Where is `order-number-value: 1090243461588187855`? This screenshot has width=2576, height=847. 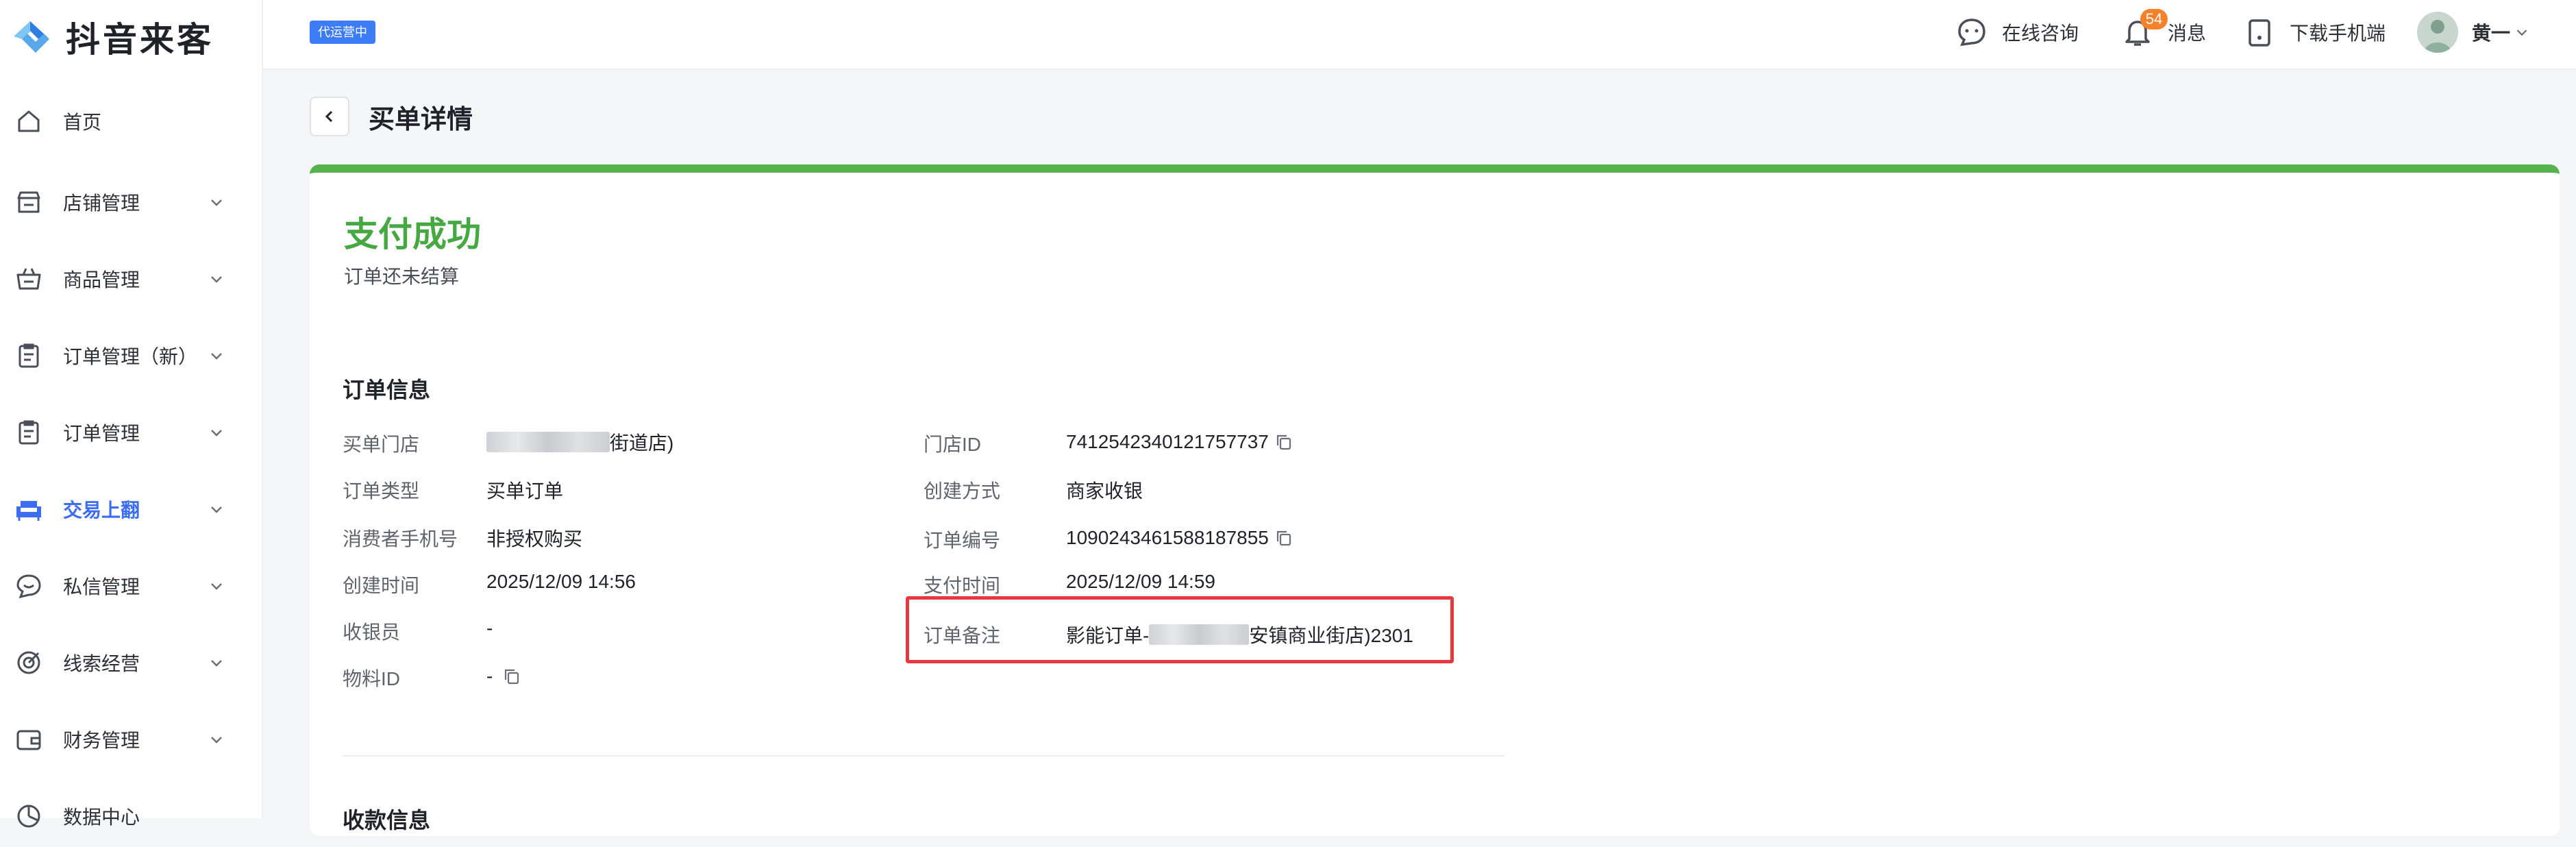 order-number-value: 1090243461588187855 is located at coordinates (1179, 538).